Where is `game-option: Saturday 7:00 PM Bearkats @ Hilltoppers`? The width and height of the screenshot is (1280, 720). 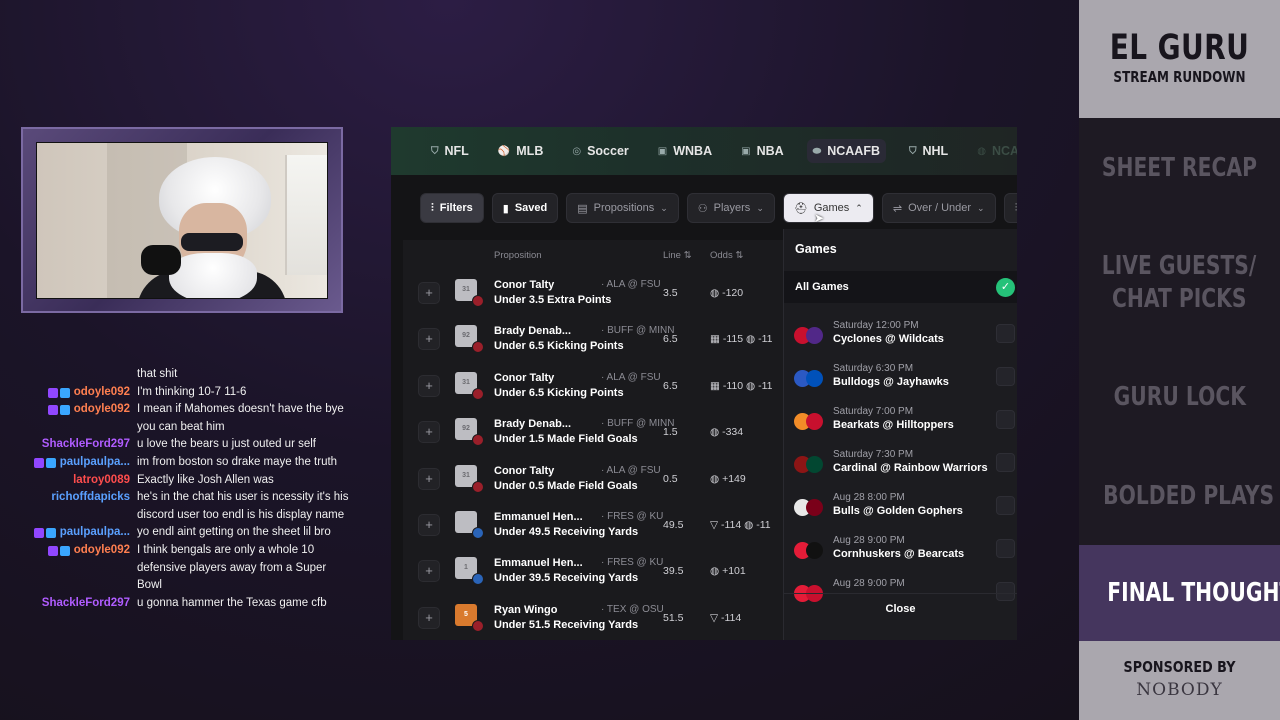
game-option: Saturday 7:00 PM Bearkats @ Hilltoppers is located at coordinates (900, 425).